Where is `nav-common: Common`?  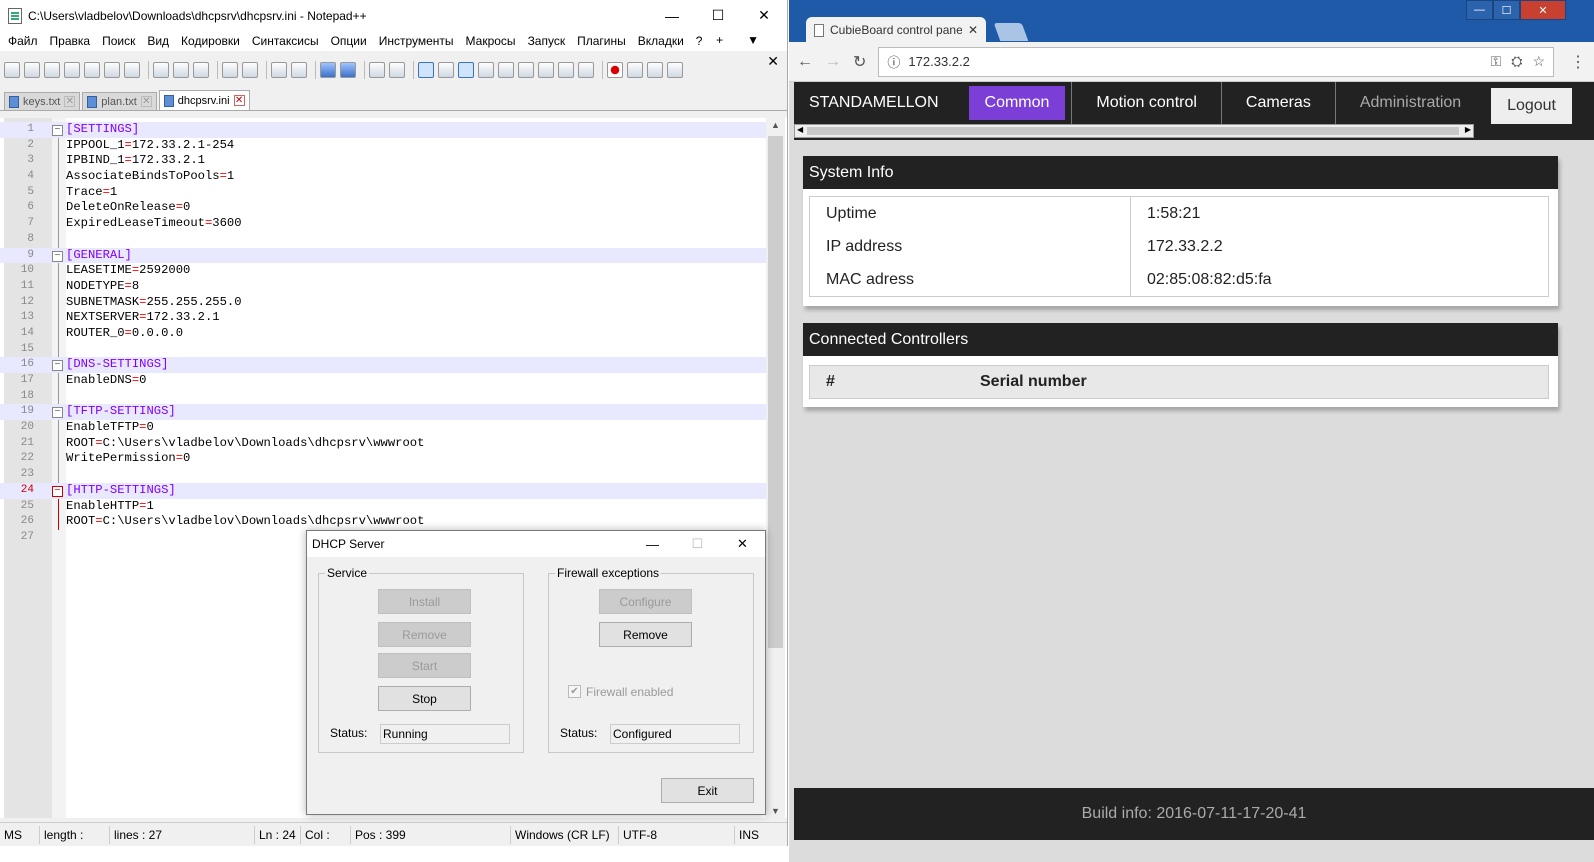 nav-common: Common is located at coordinates (1017, 103).